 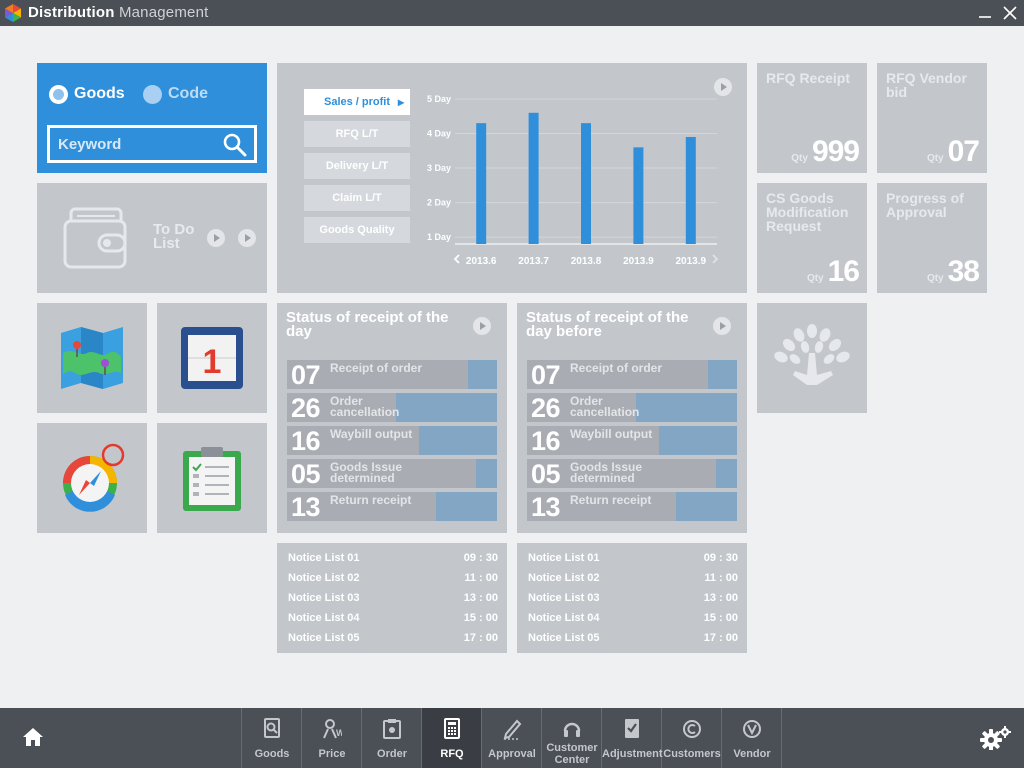 I want to click on stat-title: CS Goods Modification Request, so click(x=807, y=212).